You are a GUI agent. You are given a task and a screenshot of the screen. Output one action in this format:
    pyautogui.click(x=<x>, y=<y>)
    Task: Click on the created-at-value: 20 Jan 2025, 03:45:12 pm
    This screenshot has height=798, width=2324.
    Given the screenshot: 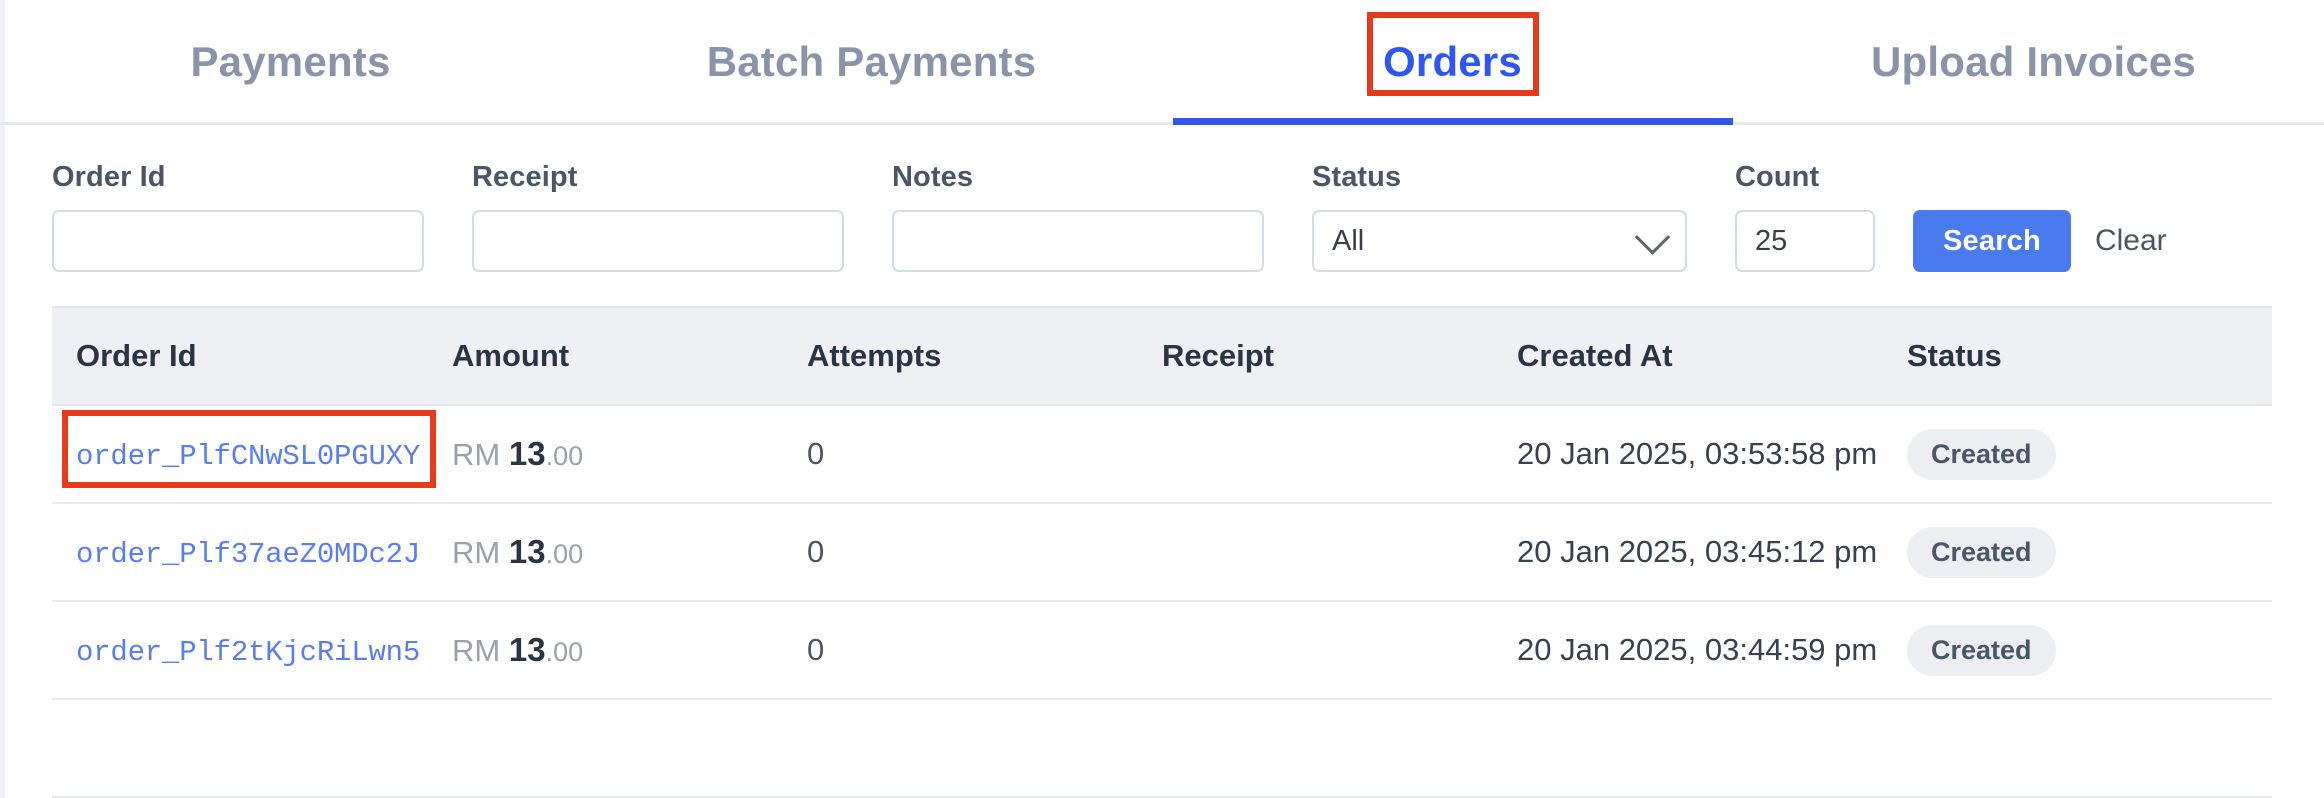 What is the action you would take?
    pyautogui.click(x=1697, y=551)
    